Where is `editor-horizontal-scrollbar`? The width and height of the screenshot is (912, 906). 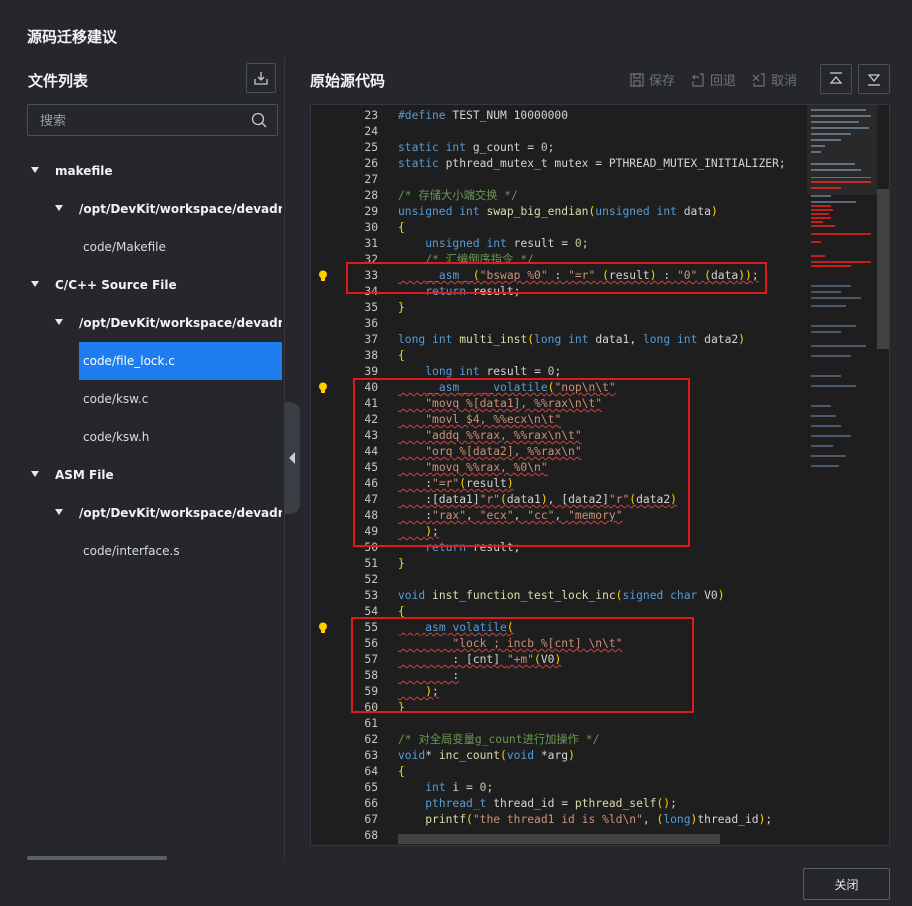
editor-horizontal-scrollbar is located at coordinates (559, 839).